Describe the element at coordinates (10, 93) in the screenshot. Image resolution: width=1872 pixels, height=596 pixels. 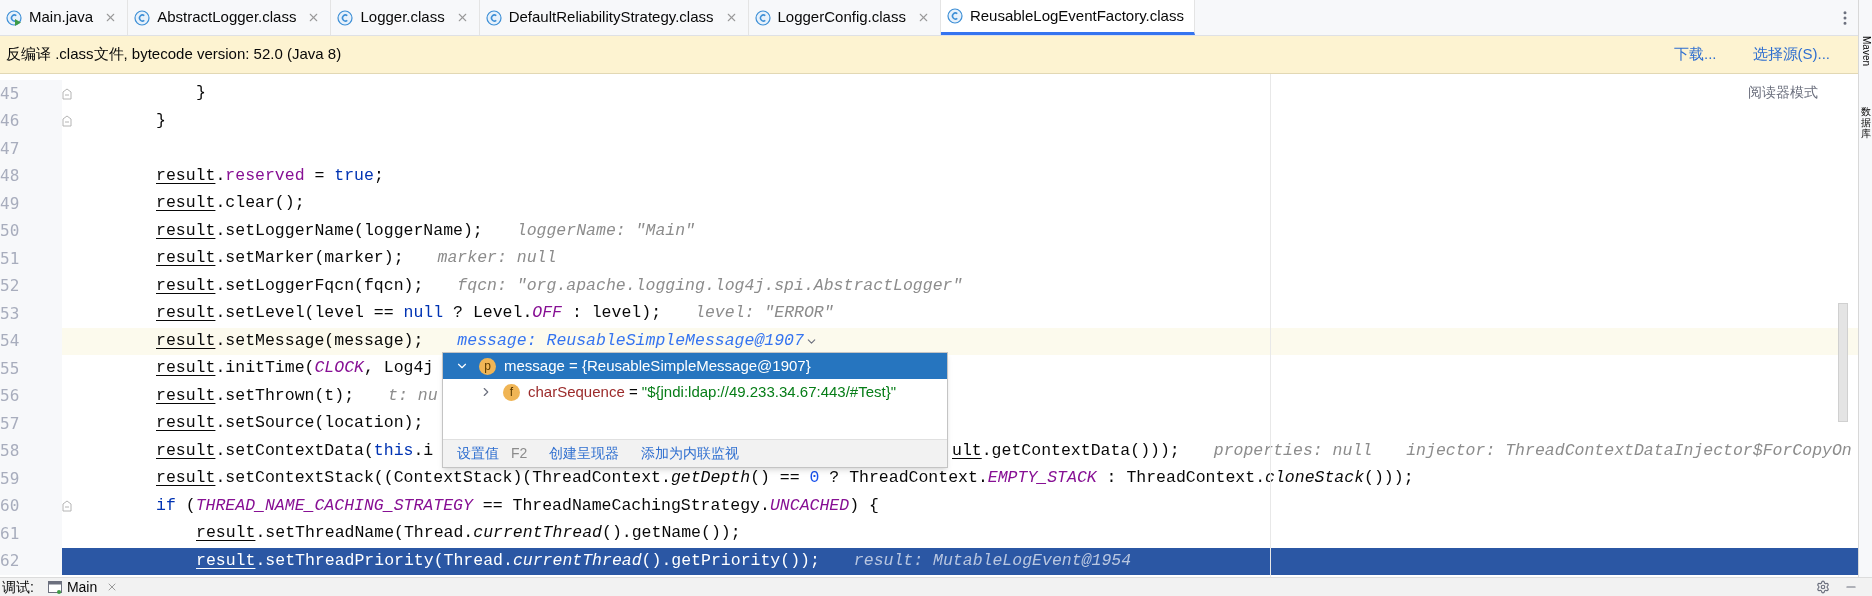
I see `line-number: 45` at that location.